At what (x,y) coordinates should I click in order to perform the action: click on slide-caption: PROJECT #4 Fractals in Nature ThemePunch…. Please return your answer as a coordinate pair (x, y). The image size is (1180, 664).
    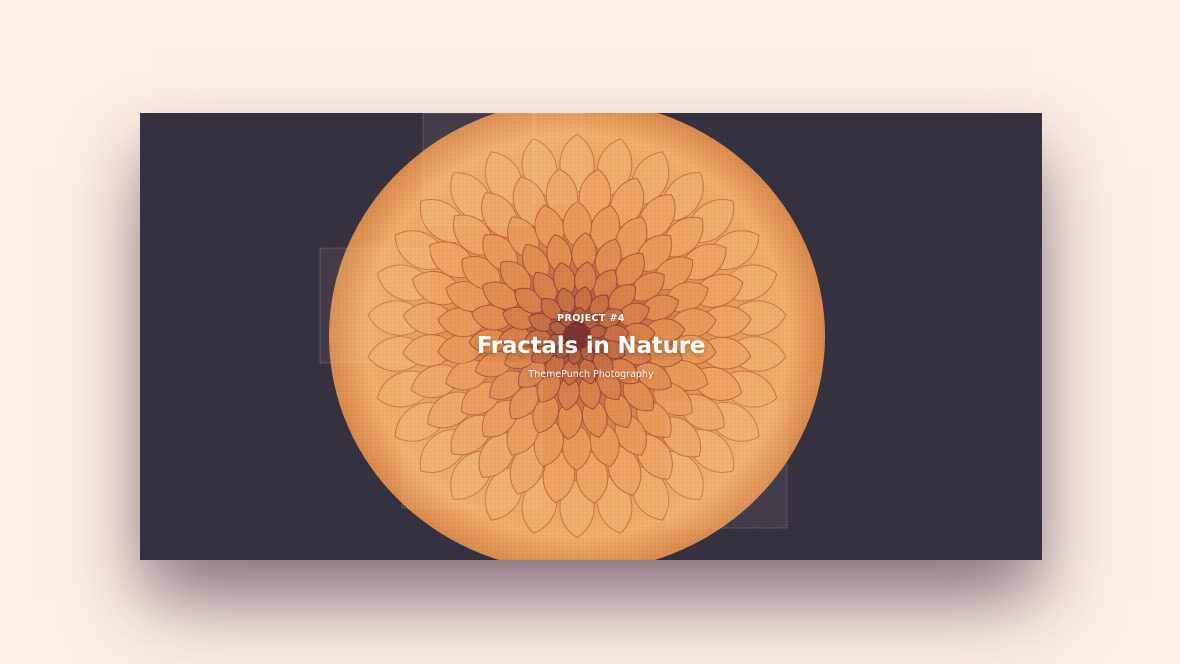
    Looking at the image, I should click on (591, 347).